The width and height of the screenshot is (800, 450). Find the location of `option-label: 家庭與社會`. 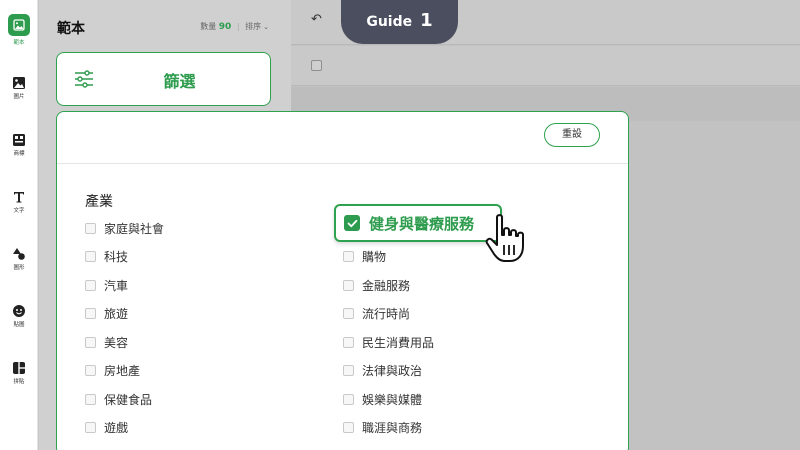

option-label: 家庭與社會 is located at coordinates (134, 228).